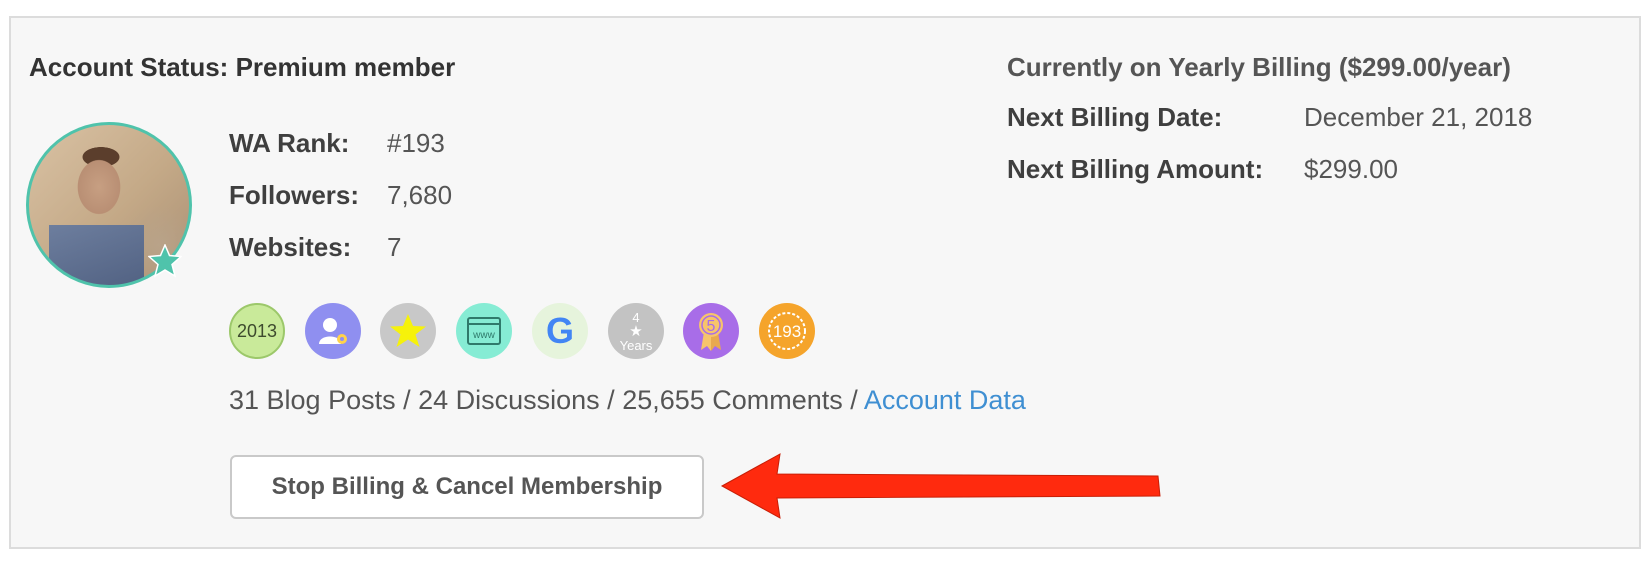 This screenshot has width=1650, height=562. I want to click on star-icon, so click(408, 330).